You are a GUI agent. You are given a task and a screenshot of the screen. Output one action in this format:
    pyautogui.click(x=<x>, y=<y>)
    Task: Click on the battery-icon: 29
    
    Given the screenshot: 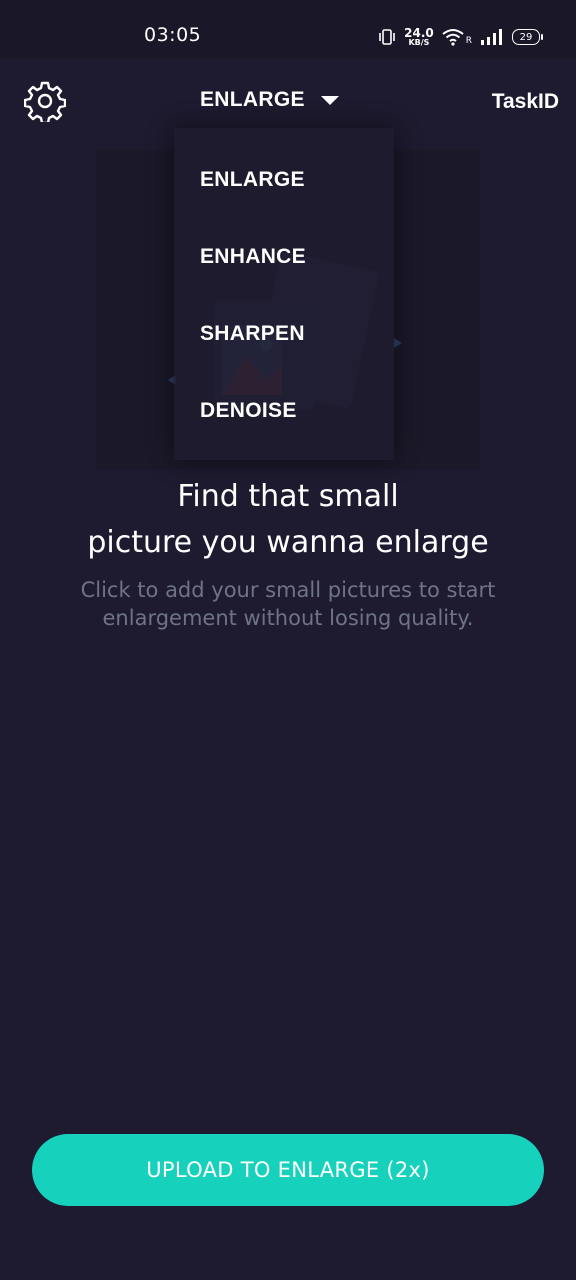 What is the action you would take?
    pyautogui.click(x=527, y=37)
    